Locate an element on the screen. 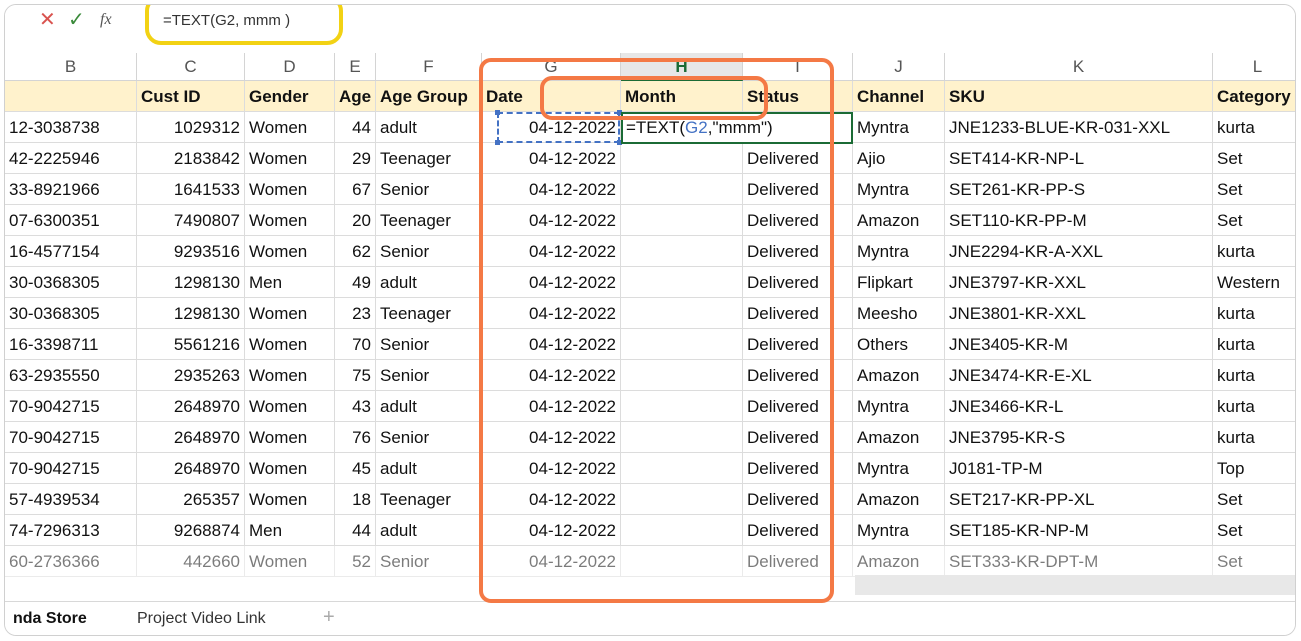  table-cell: 43 is located at coordinates (355, 406).